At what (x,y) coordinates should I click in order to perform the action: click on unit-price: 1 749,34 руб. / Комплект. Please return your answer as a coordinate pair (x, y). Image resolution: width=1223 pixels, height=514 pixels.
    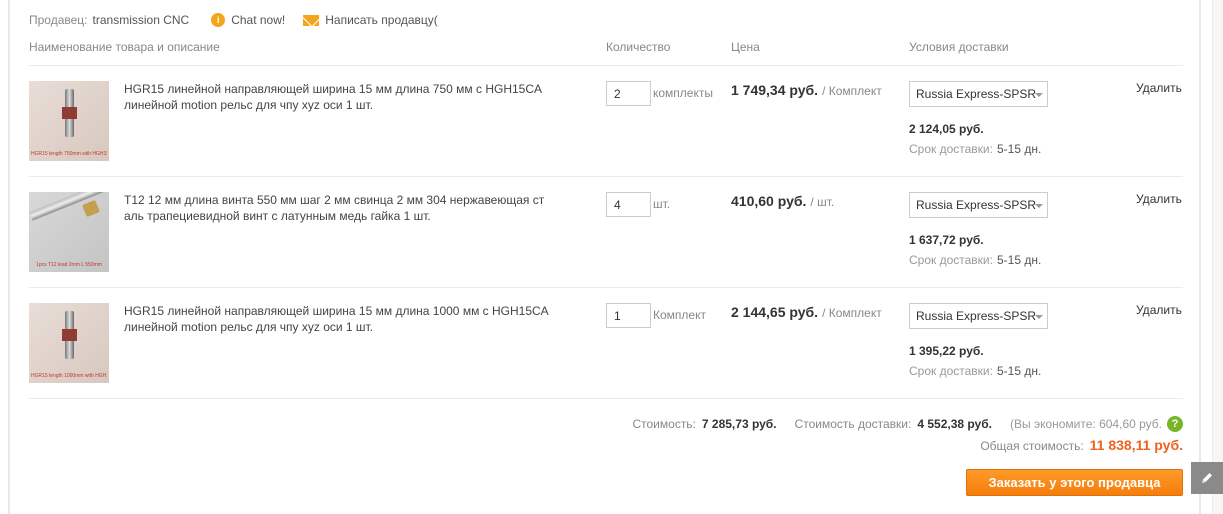
    Looking at the image, I should click on (806, 90).